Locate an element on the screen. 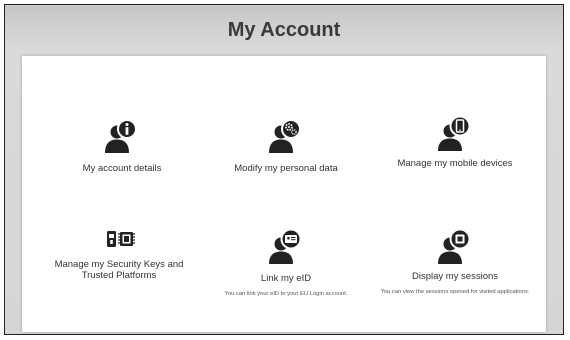 Image resolution: width=570 pixels, height=340 pixels. tile-label: Modify my personal data is located at coordinates (286, 168).